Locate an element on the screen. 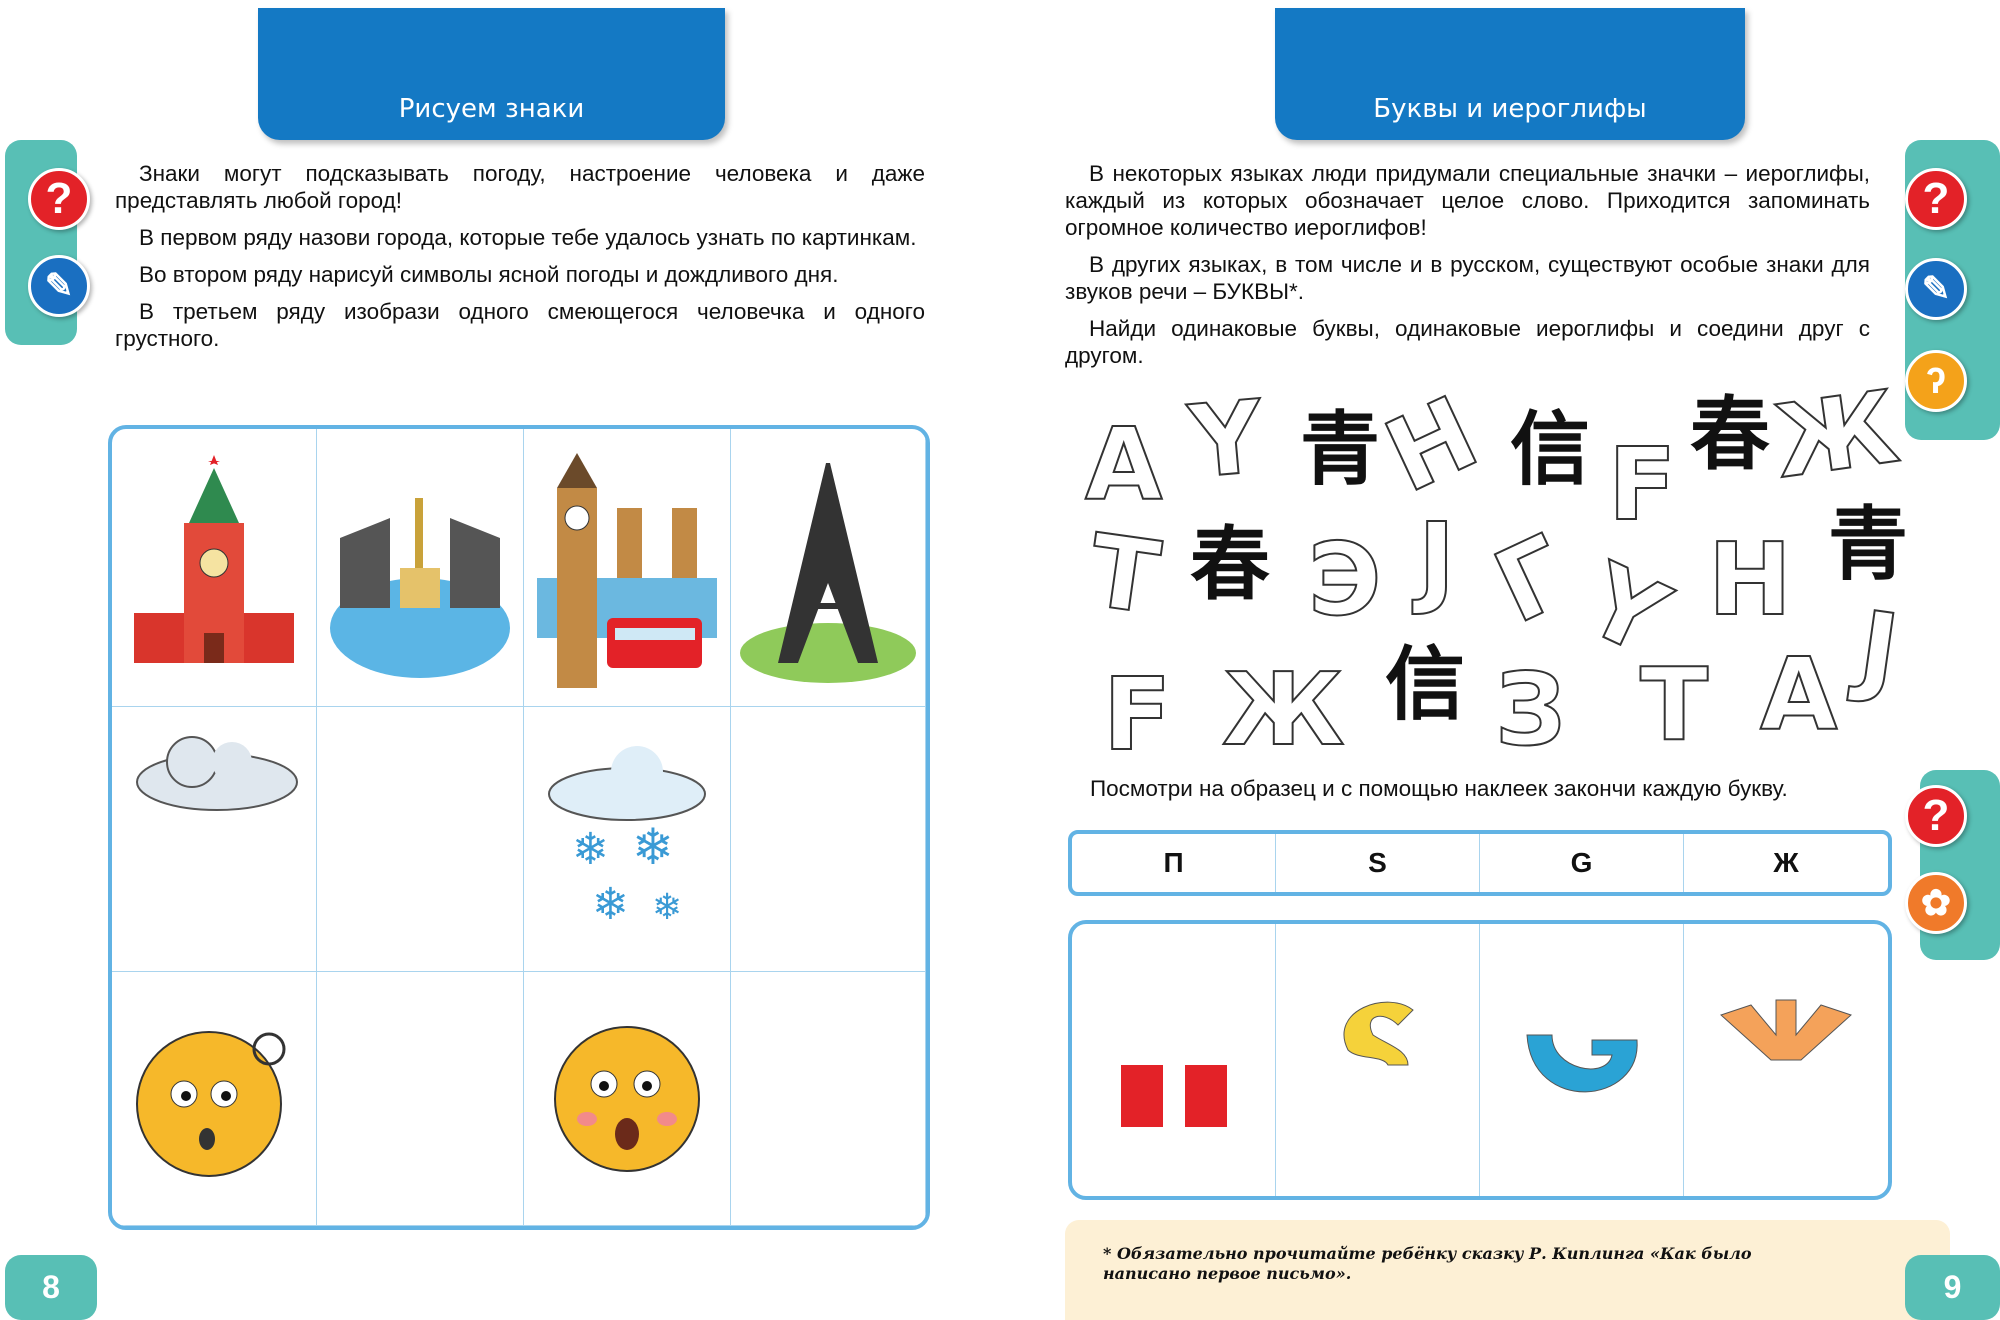 Image resolution: width=2000 pixels, height=1320 pixels. kremlin-tower-image is located at coordinates (214, 568).